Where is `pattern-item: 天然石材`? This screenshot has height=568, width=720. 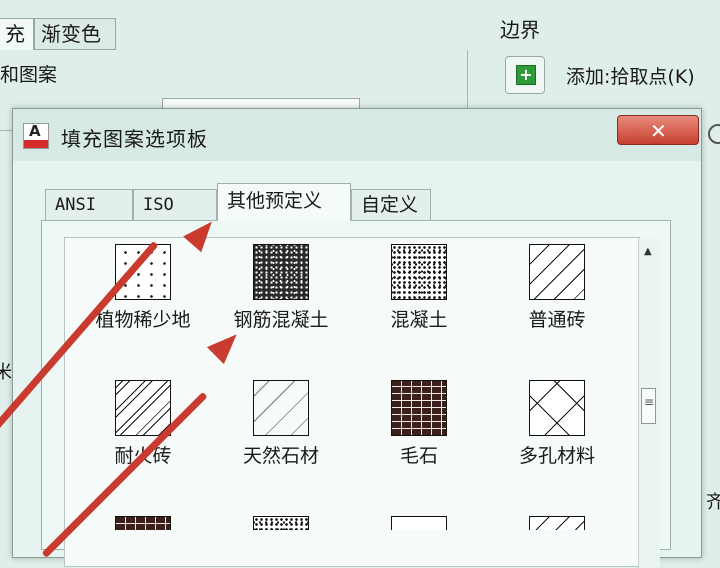
pattern-item: 天然石材 is located at coordinates (281, 424).